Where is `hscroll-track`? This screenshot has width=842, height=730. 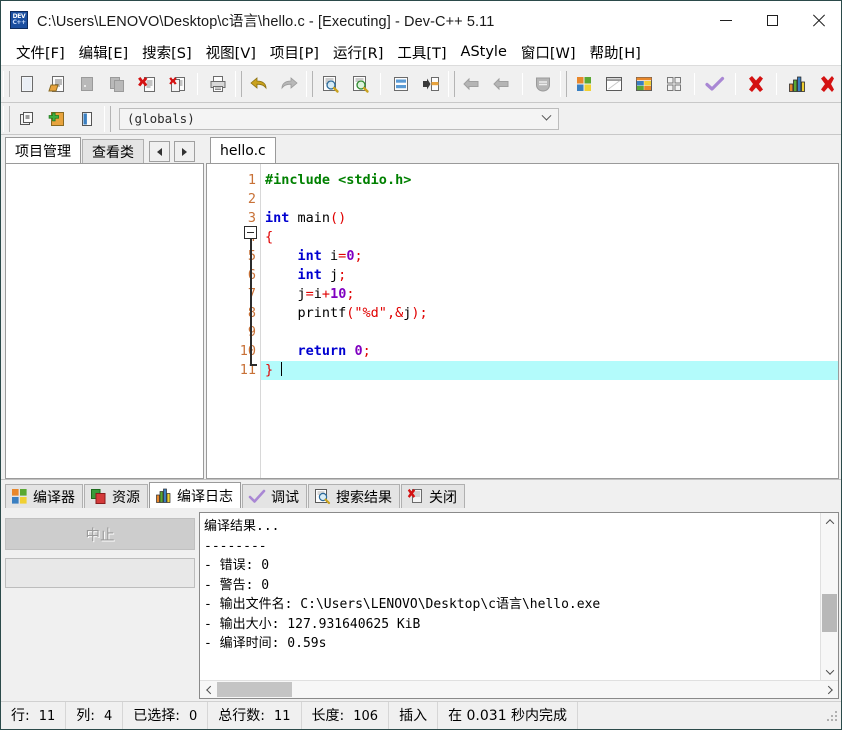 hscroll-track is located at coordinates (519, 689).